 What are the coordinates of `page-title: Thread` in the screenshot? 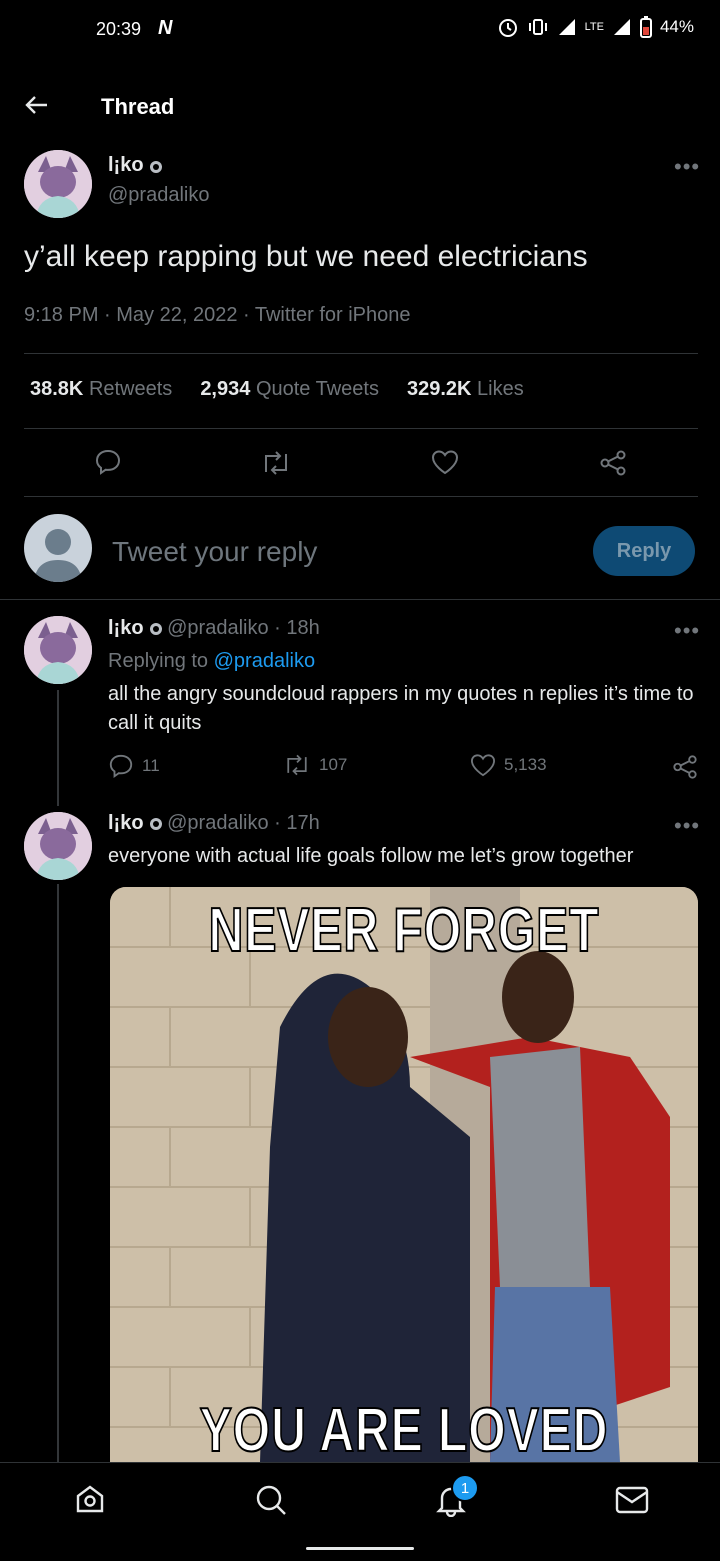 It's located at (138, 106).